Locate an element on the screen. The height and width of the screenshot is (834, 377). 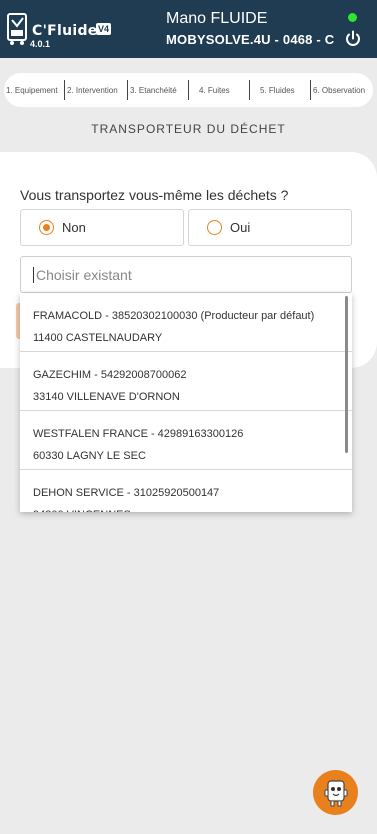
radio-no-option: Non is located at coordinates (102, 227).